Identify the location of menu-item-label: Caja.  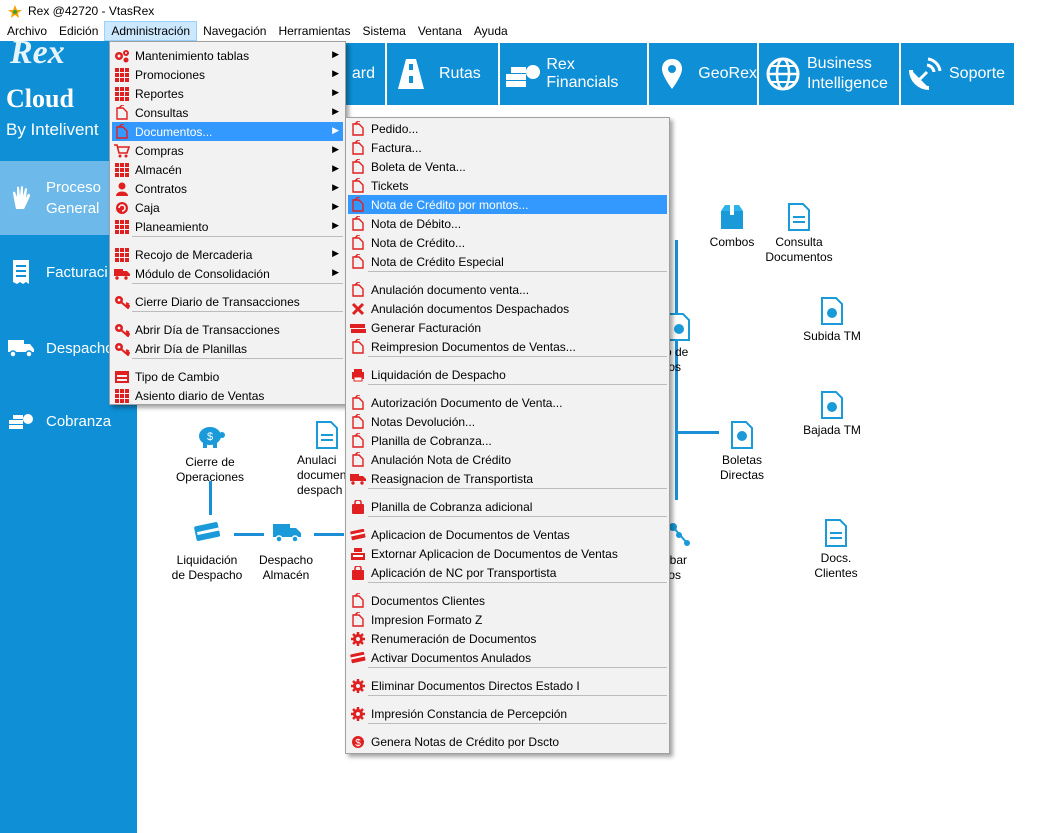
(147, 207).